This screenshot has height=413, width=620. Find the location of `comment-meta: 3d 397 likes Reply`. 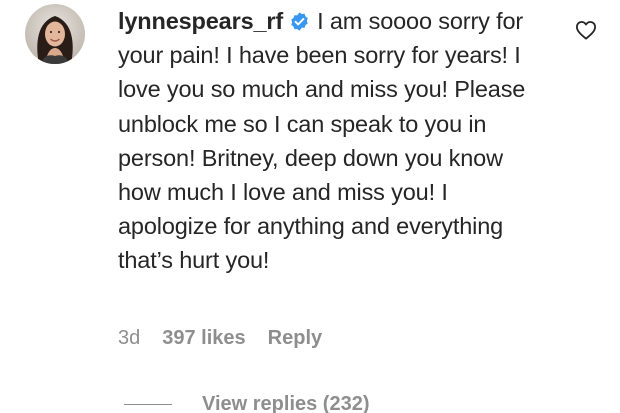

comment-meta: 3d 397 likes Reply is located at coordinates (220, 338).